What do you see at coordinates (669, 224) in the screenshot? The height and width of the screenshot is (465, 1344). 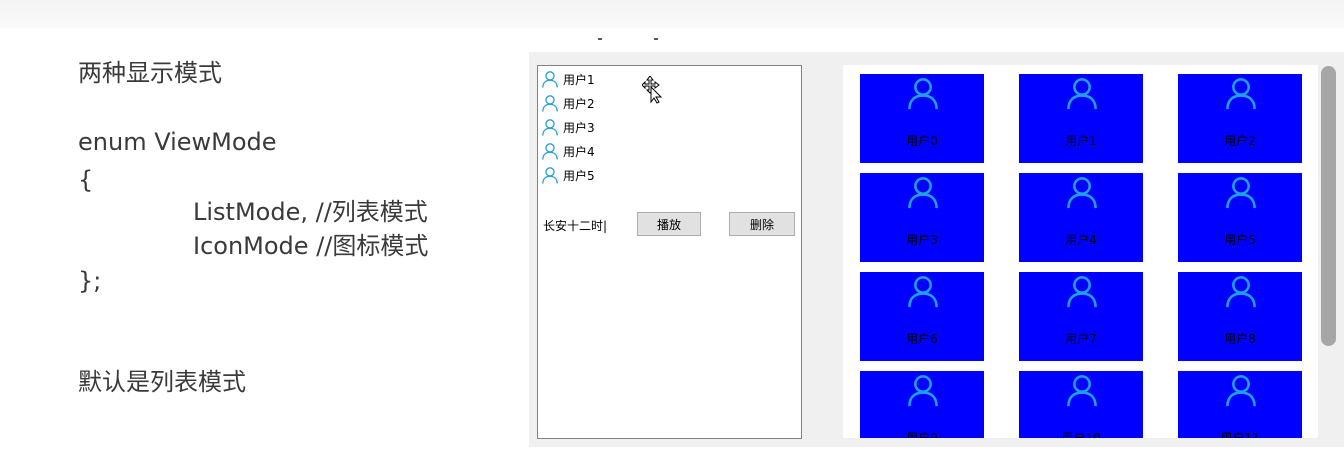 I see `play-button: 播放` at bounding box center [669, 224].